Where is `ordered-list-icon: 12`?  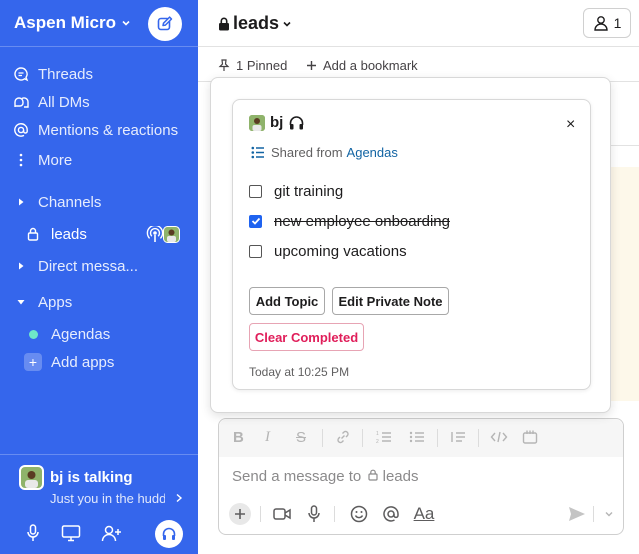
ordered-list-icon: 12 is located at coordinates (384, 437).